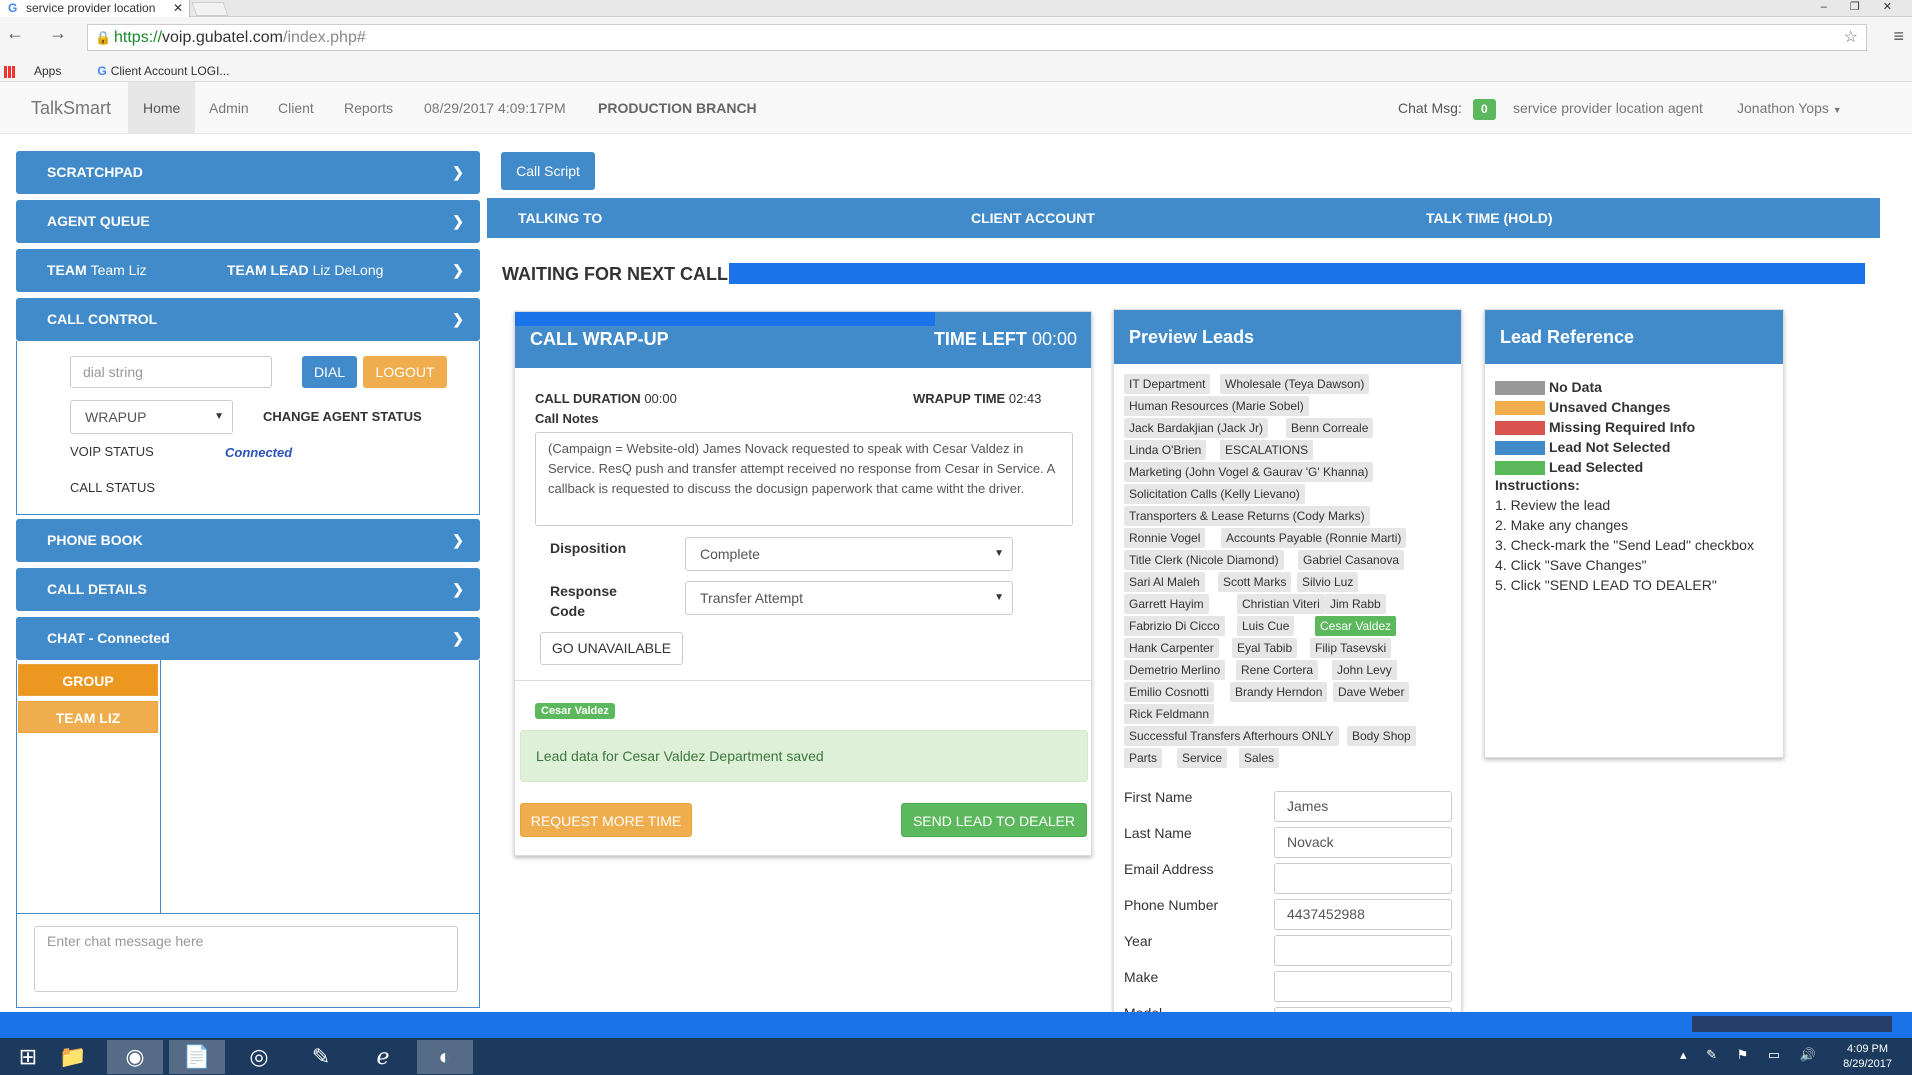  What do you see at coordinates (1196, 428) in the screenshot?
I see `lead-tag: Jack Bardakjian (Jack Jr)` at bounding box center [1196, 428].